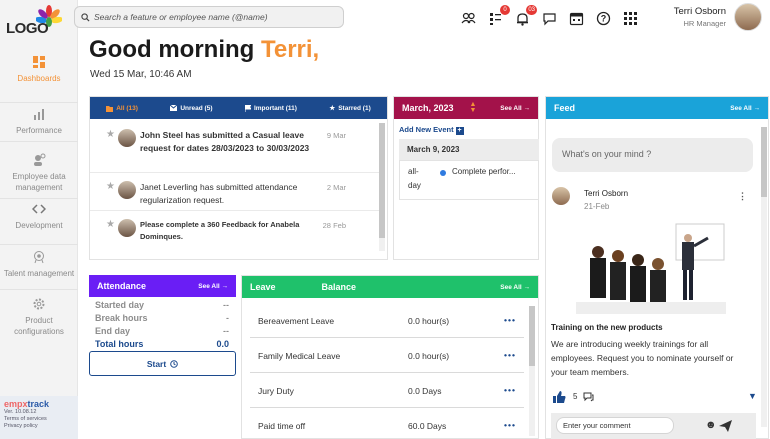 The height and width of the screenshot is (439, 770). I want to click on leave-title-balance: Balance, so click(339, 287).